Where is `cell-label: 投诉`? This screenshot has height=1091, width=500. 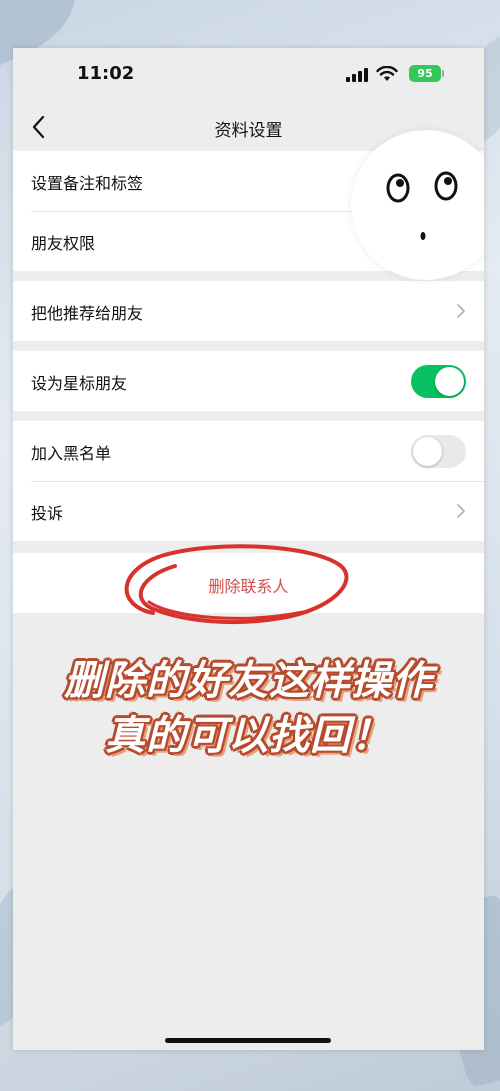 cell-label: 投诉 is located at coordinates (47, 513).